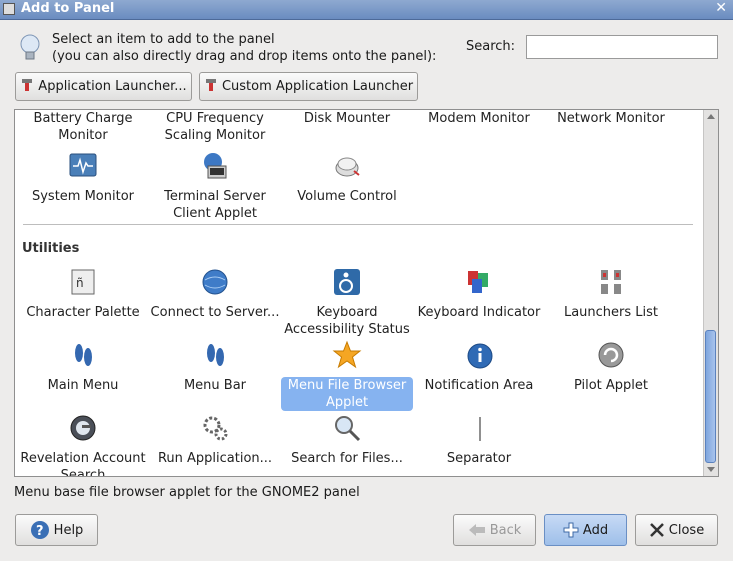 The width and height of the screenshot is (733, 561). Describe the element at coordinates (347, 375) in the screenshot. I see `list-item-selected: Menu File Browser Applet` at that location.